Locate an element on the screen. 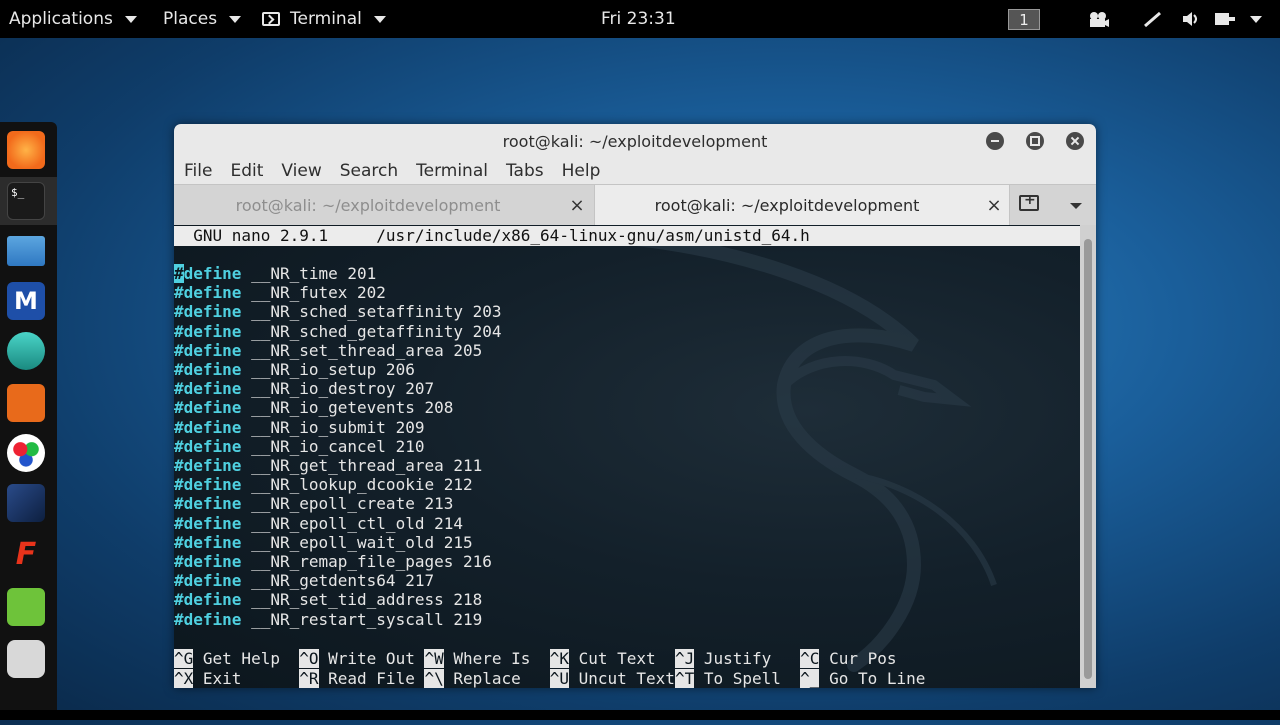 The width and height of the screenshot is (1280, 725). metasploit-icon: M is located at coordinates (26, 301).